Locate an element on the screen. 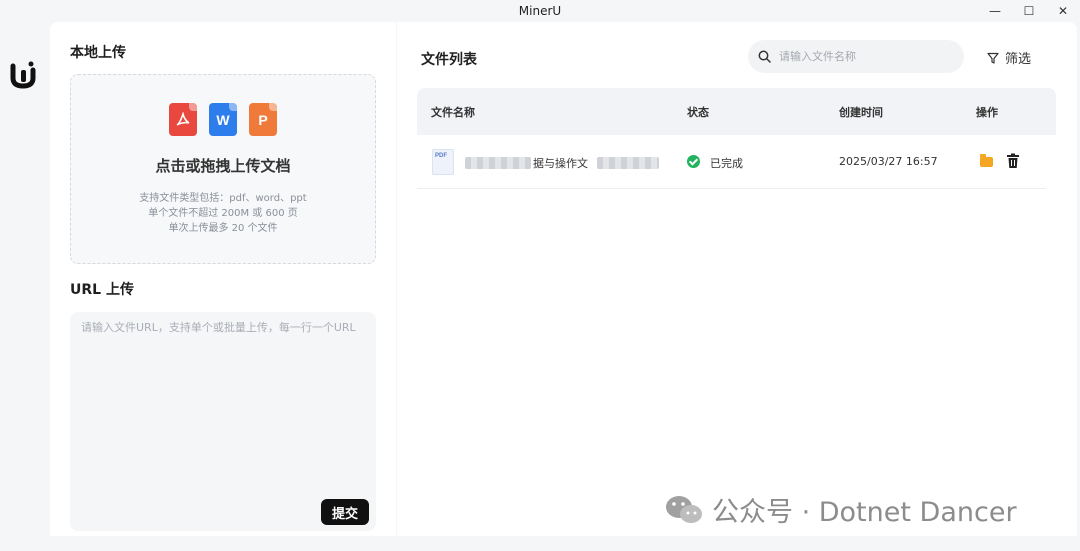 The image size is (1080, 551). wechat-icon is located at coordinates (684, 509).